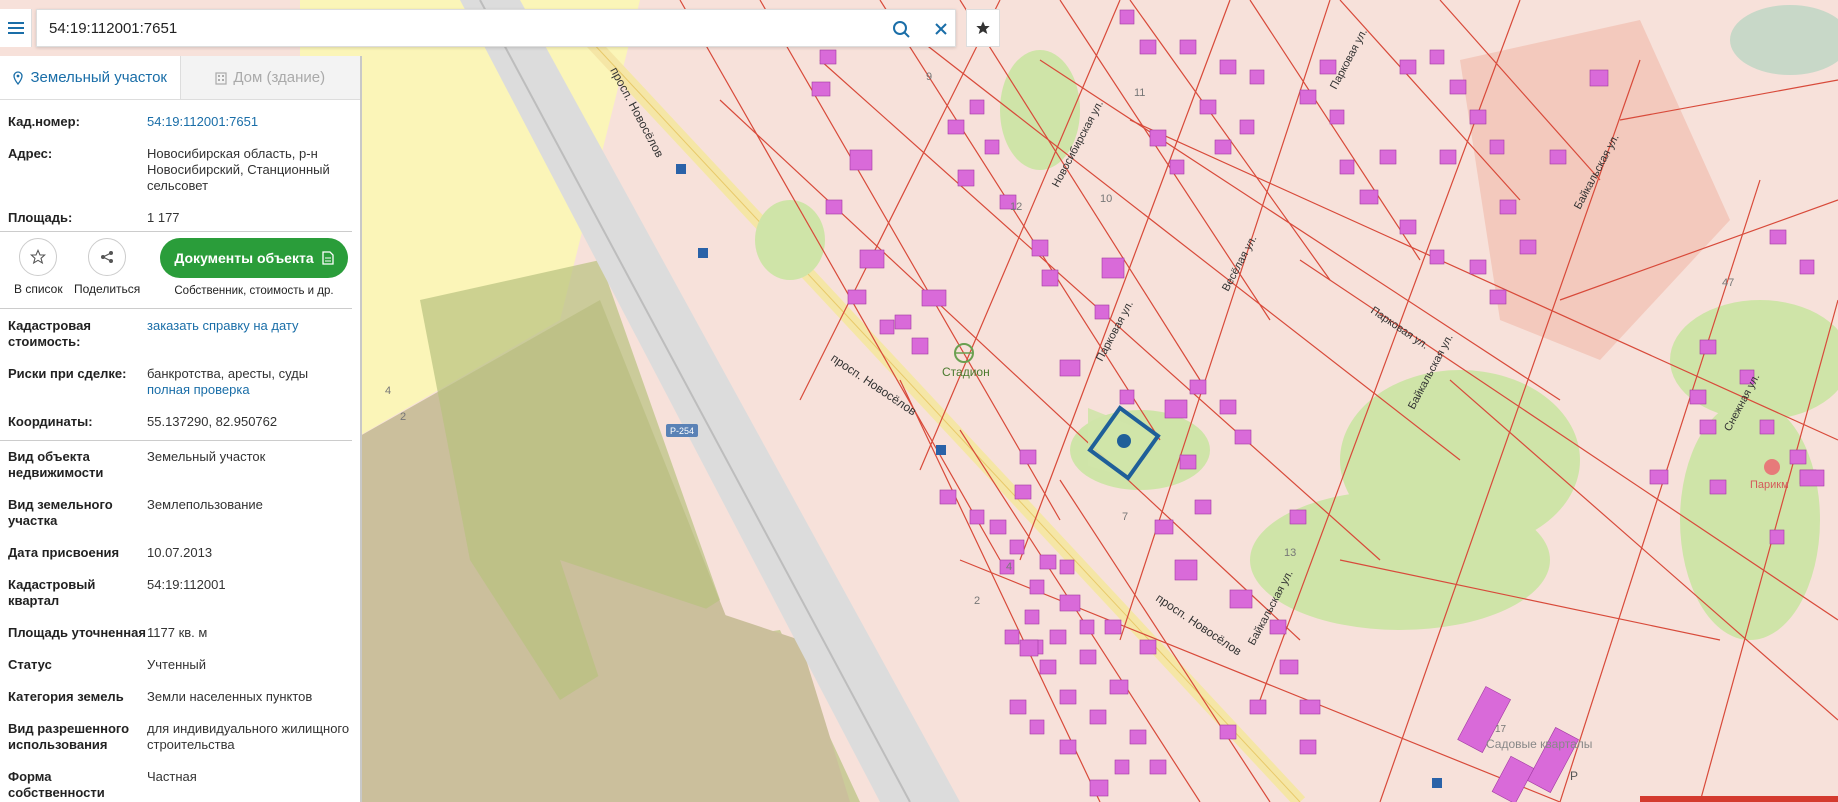 The width and height of the screenshot is (1838, 802). I want to click on map-number: 12, so click(1016, 207).